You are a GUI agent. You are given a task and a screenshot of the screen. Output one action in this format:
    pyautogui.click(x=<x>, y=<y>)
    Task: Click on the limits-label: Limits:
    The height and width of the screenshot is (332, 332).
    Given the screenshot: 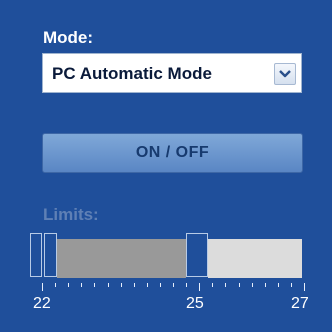 What is the action you would take?
    pyautogui.click(x=71, y=214)
    